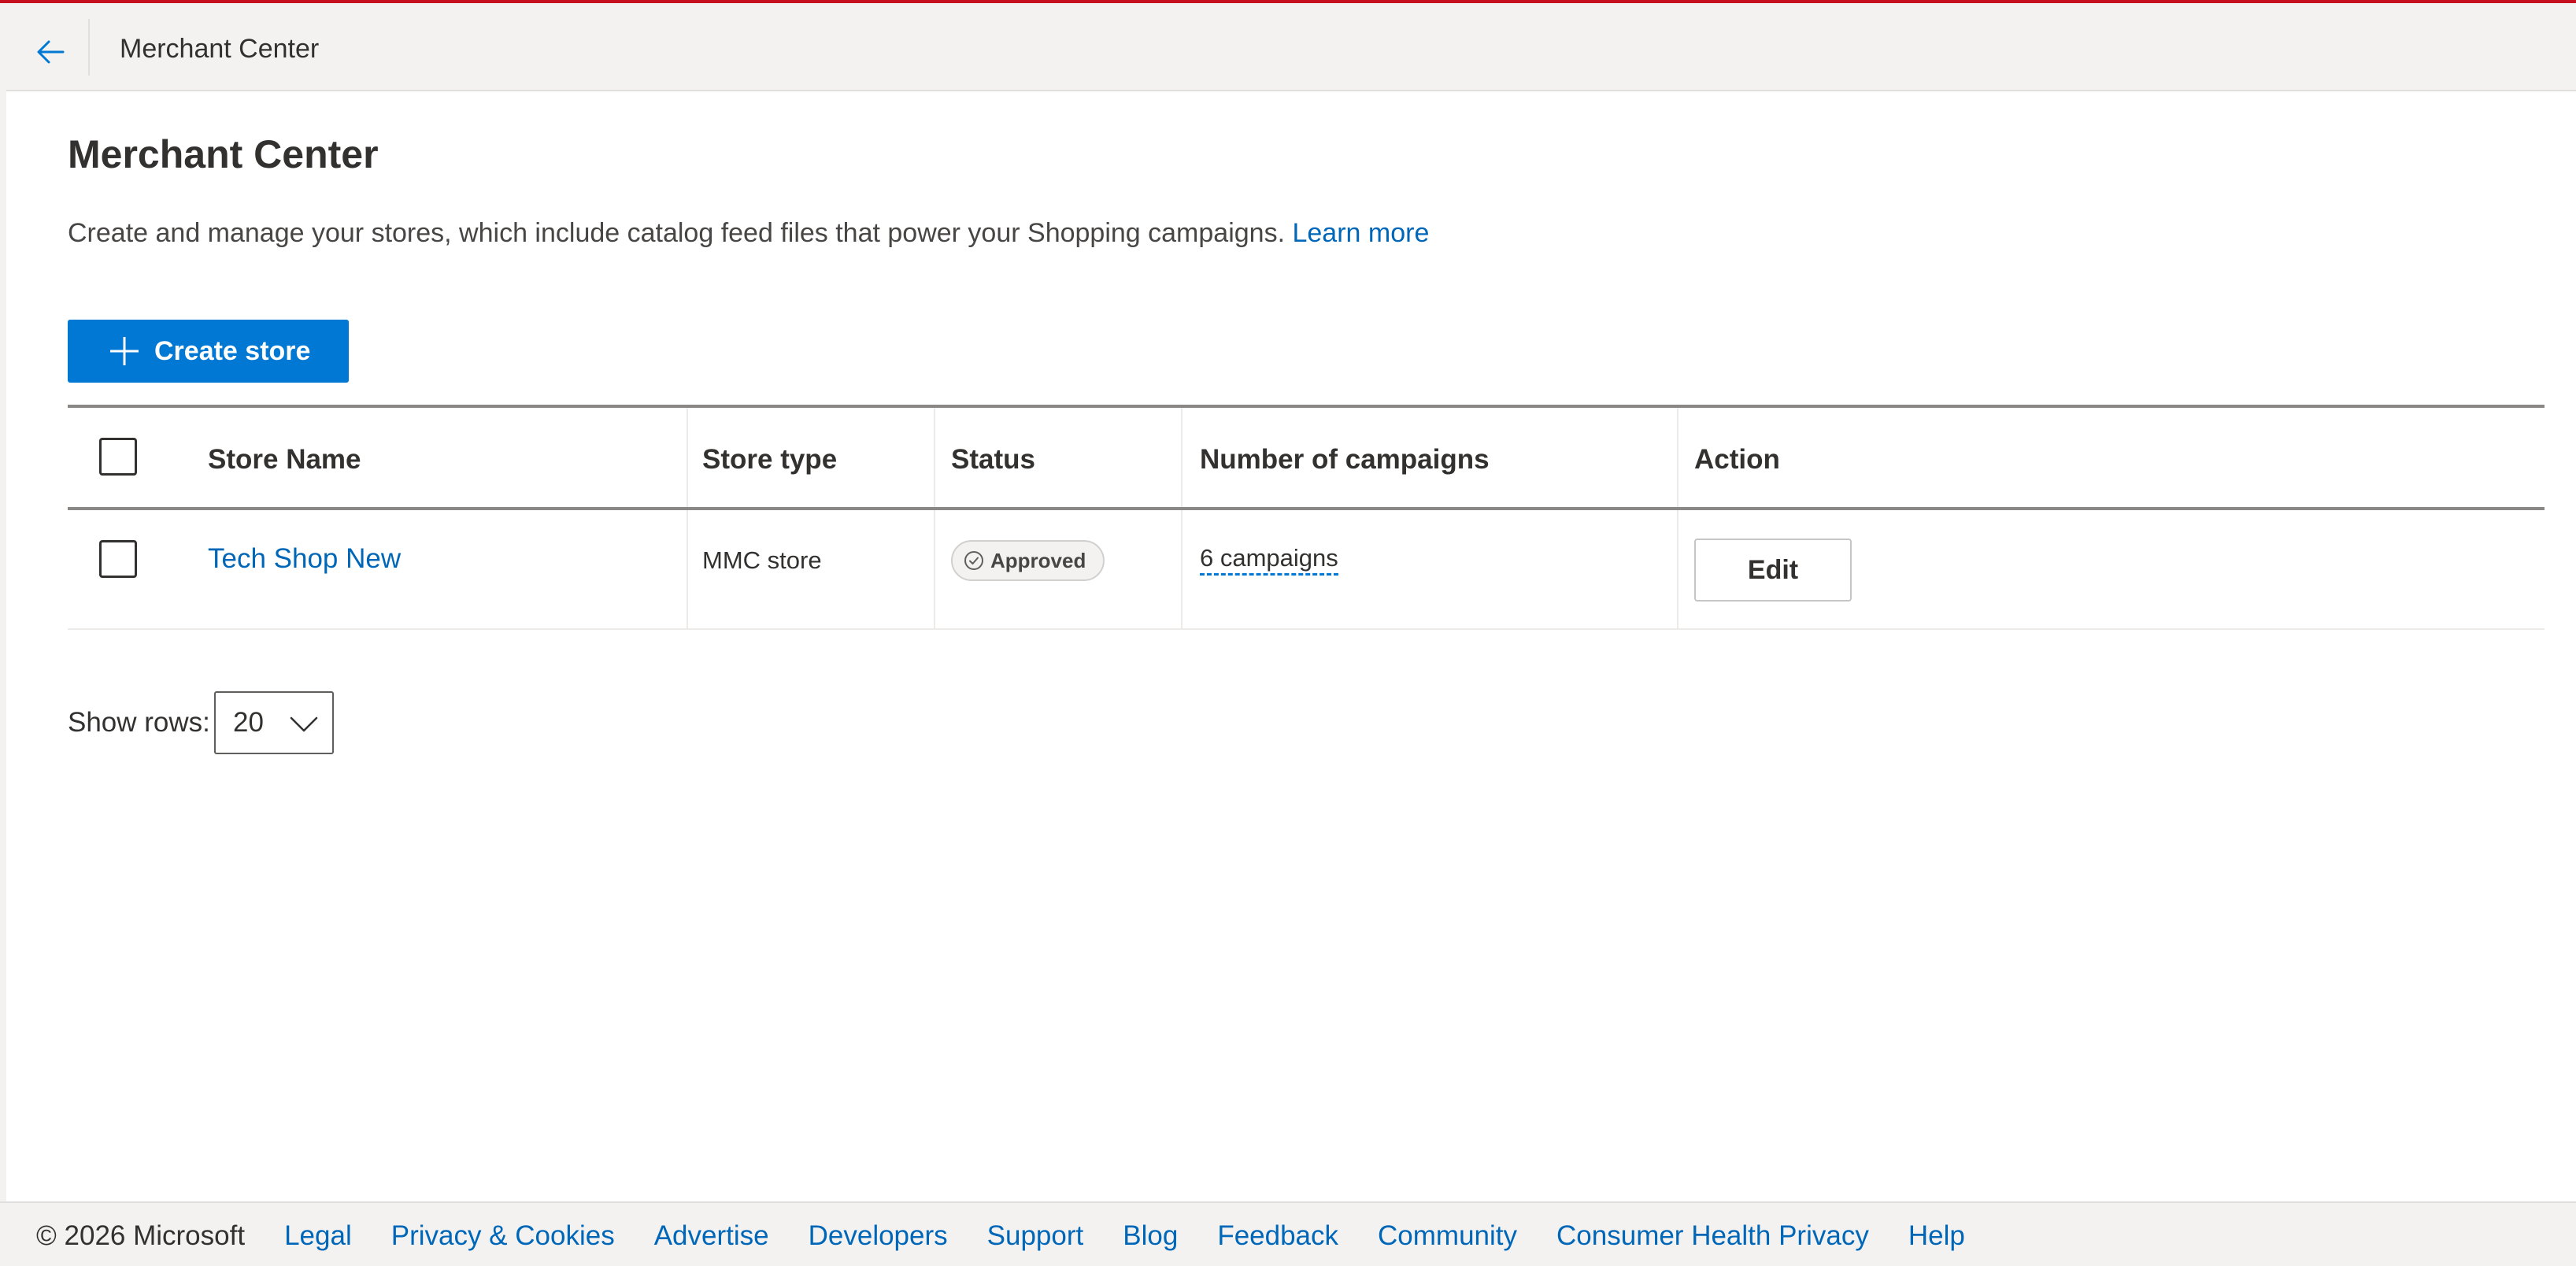  I want to click on footer-copyright: © 2026 Microsoft, so click(141, 1235).